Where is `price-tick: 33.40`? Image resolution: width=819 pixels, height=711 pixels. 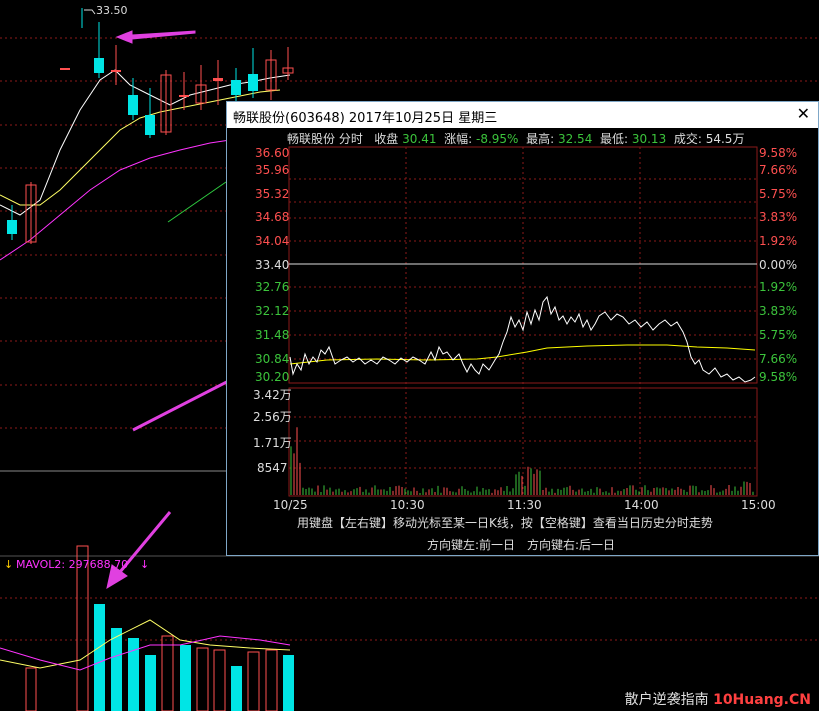 price-tick: 33.40 is located at coordinates (272, 265).